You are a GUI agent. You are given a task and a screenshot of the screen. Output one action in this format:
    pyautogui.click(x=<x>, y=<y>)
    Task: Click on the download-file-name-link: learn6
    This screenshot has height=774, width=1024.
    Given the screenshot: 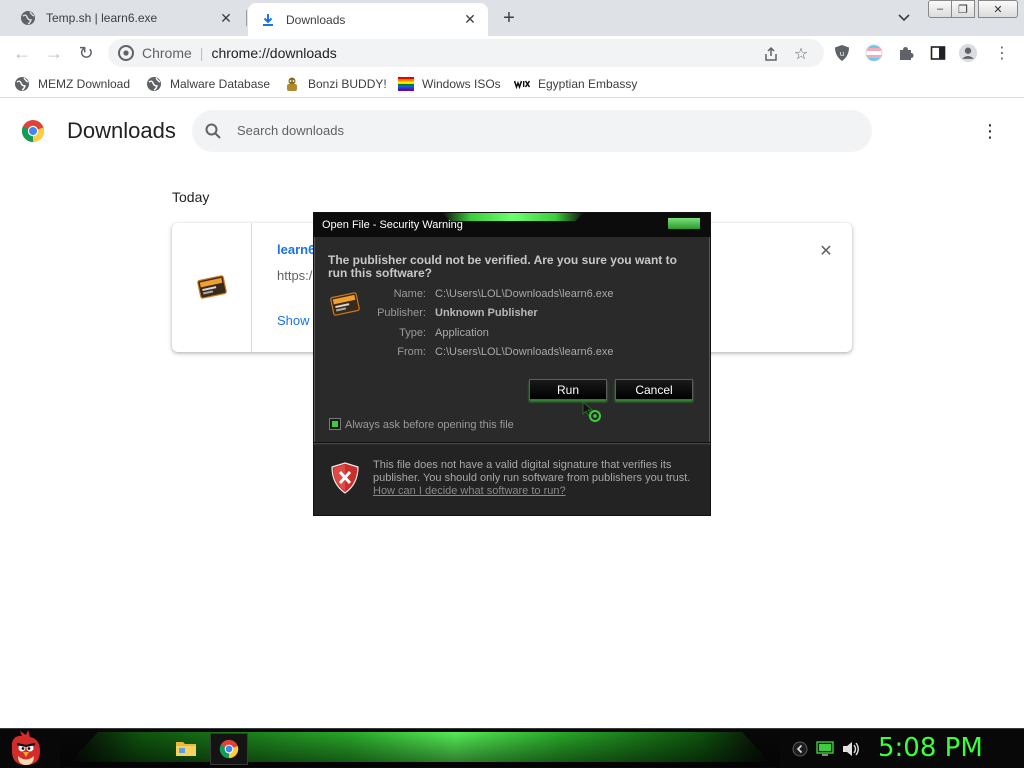 What is the action you would take?
    pyautogui.click(x=296, y=249)
    